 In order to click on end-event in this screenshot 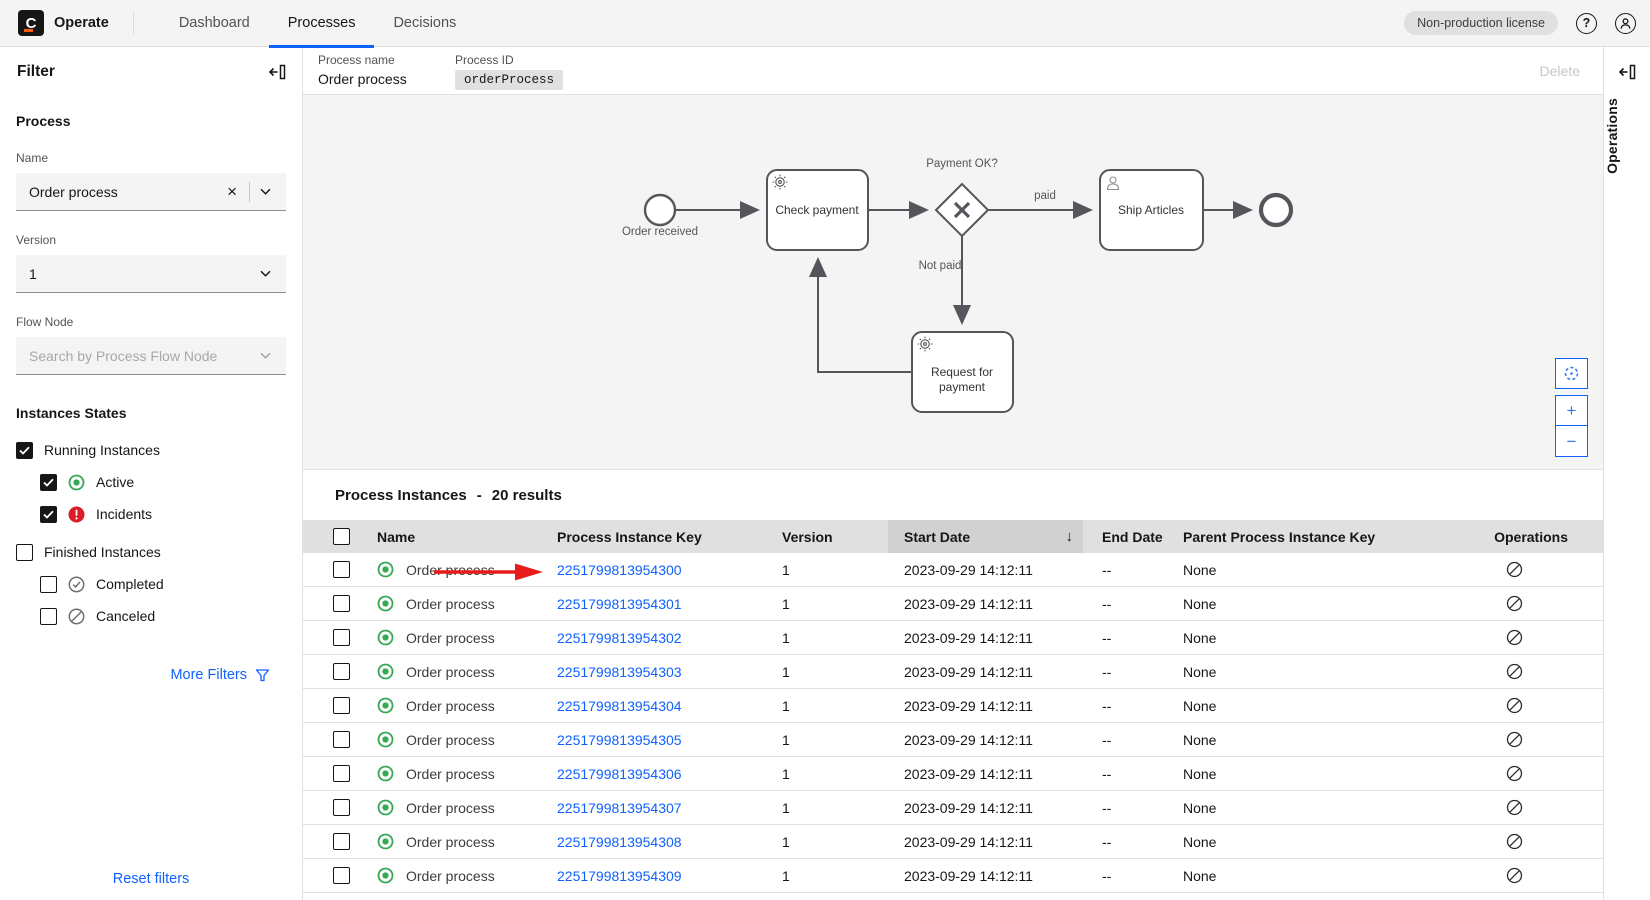, I will do `click(1276, 210)`.